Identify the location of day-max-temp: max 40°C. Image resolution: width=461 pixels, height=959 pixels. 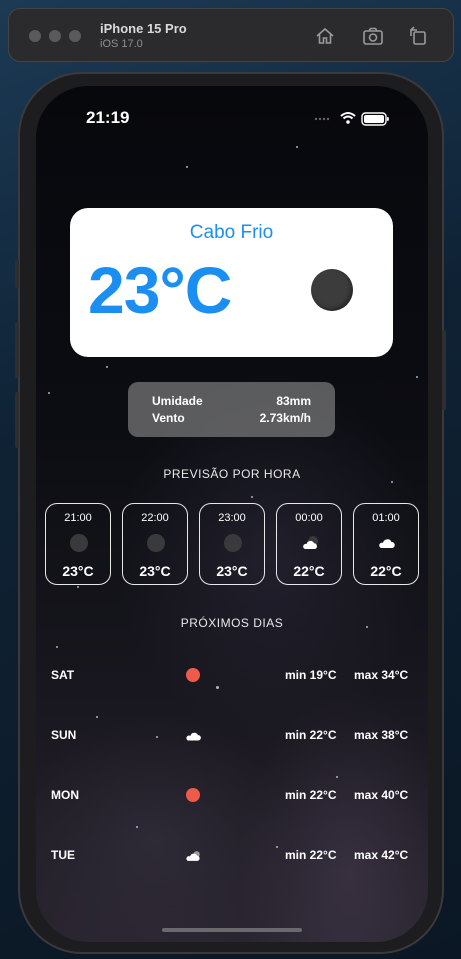
(381, 795).